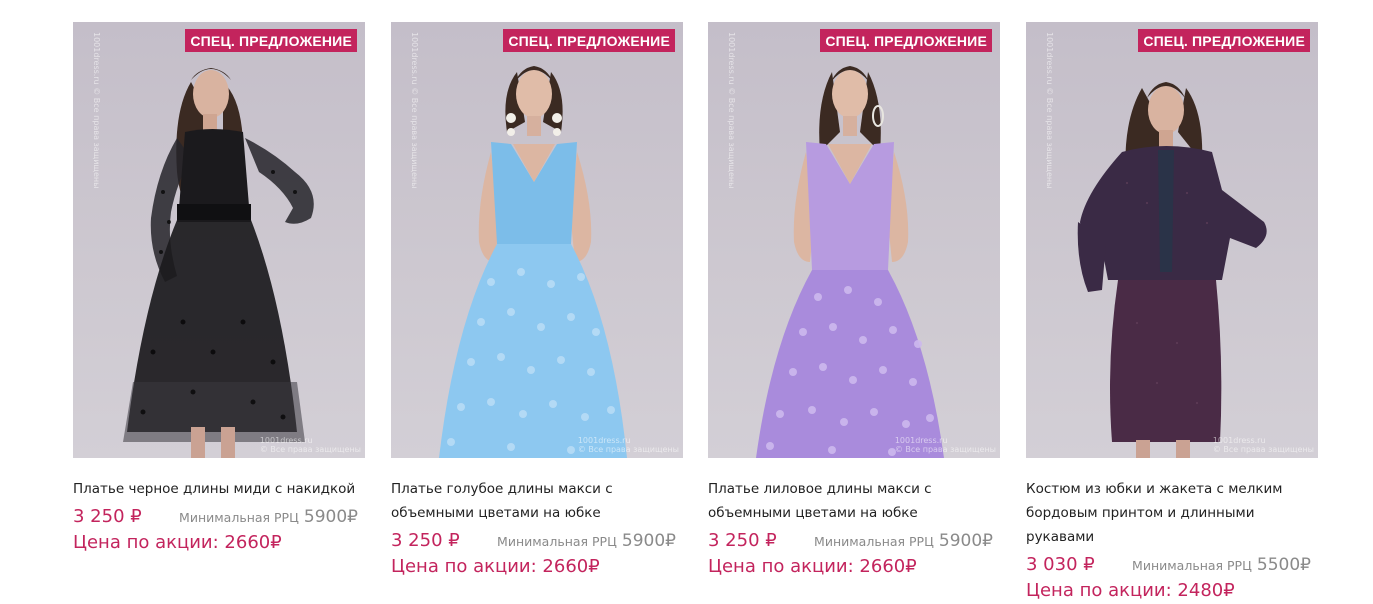 The height and width of the screenshot is (604, 1373). Describe the element at coordinates (533, 262) in the screenshot. I see `dress-photo-blue` at that location.